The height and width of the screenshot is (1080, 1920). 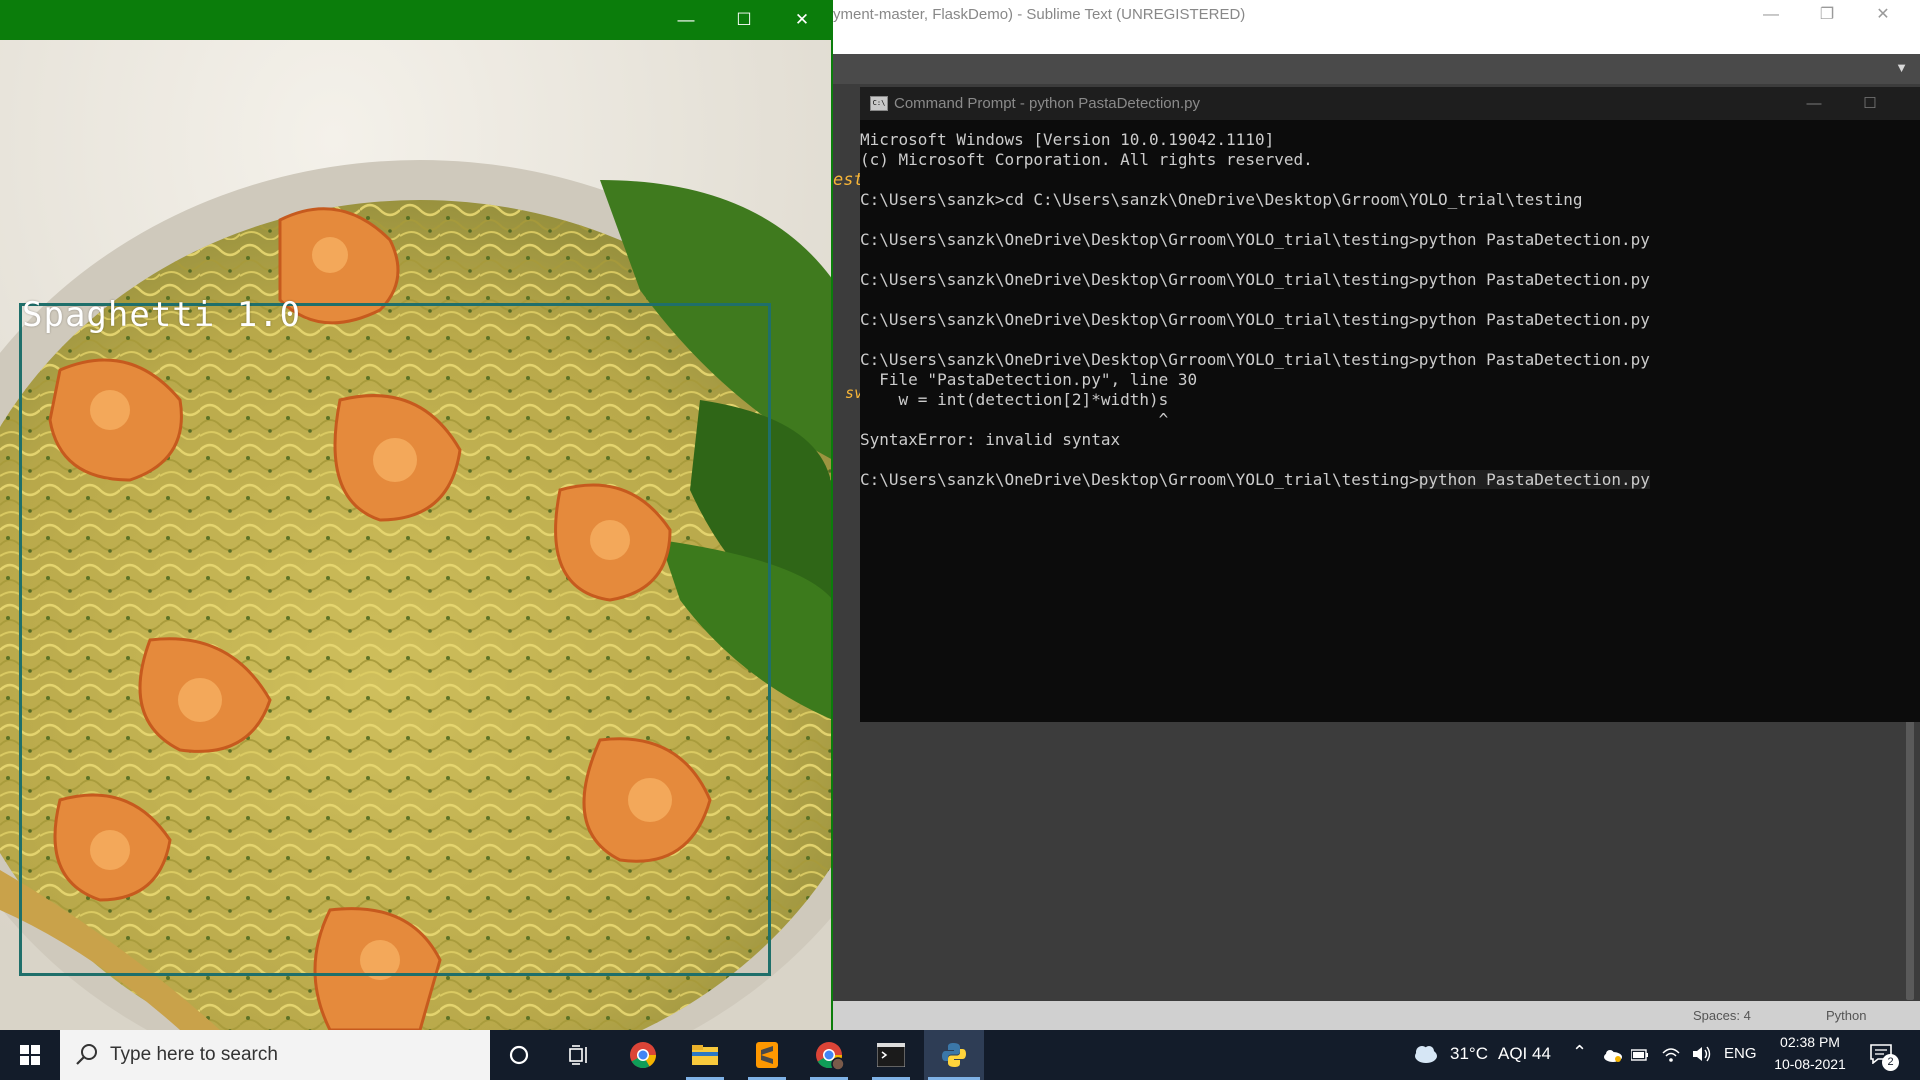 I want to click on show-hidden-icons-icon: ⌃, so click(x=1579, y=1052).